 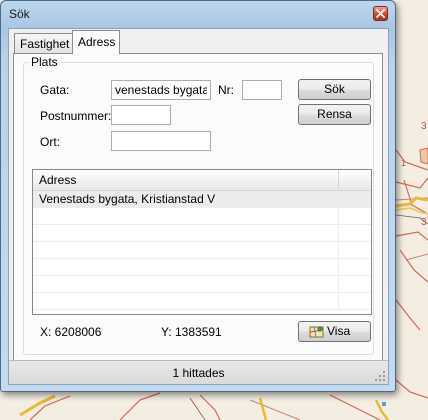 I want to click on status-bar: 1 hittades, so click(x=198, y=372).